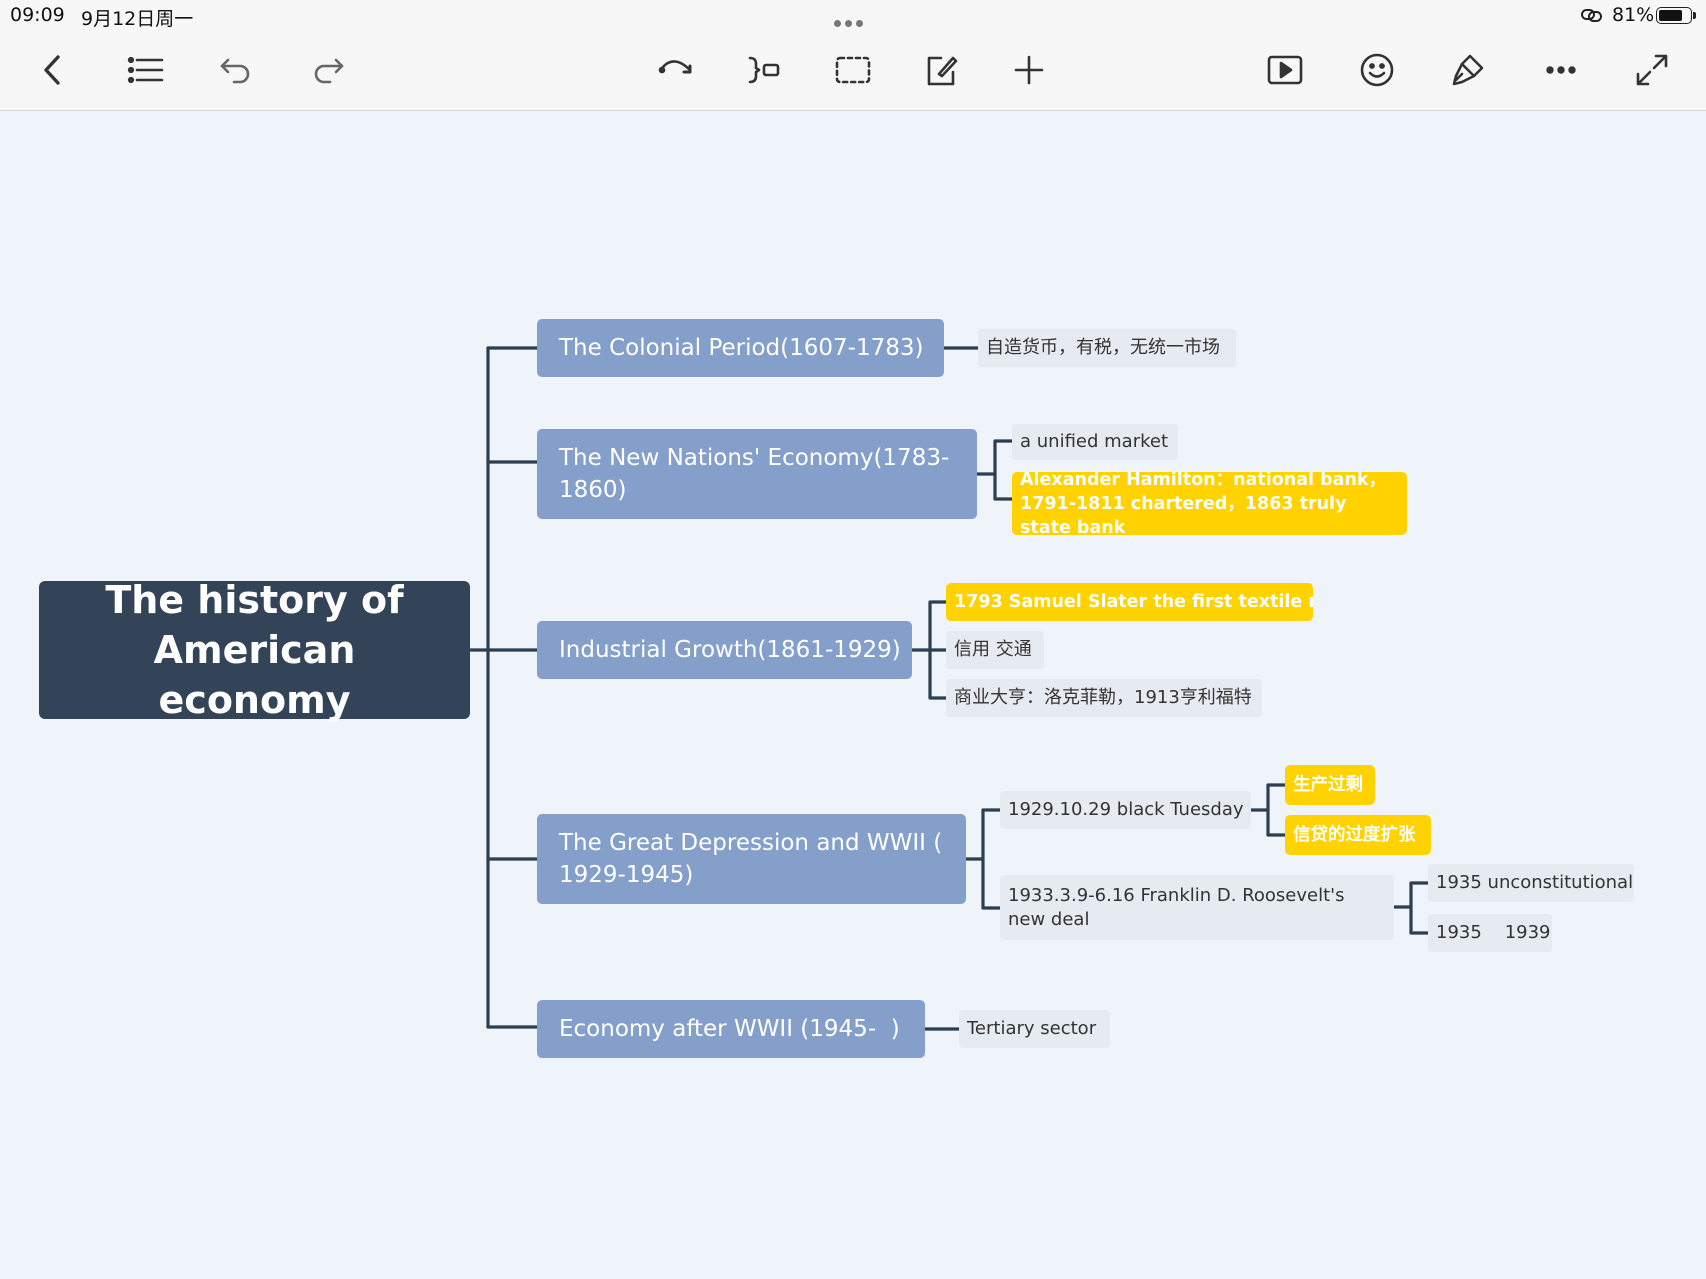 The image size is (1706, 1279). I want to click on root-topic: The history of American economy, so click(254, 650).